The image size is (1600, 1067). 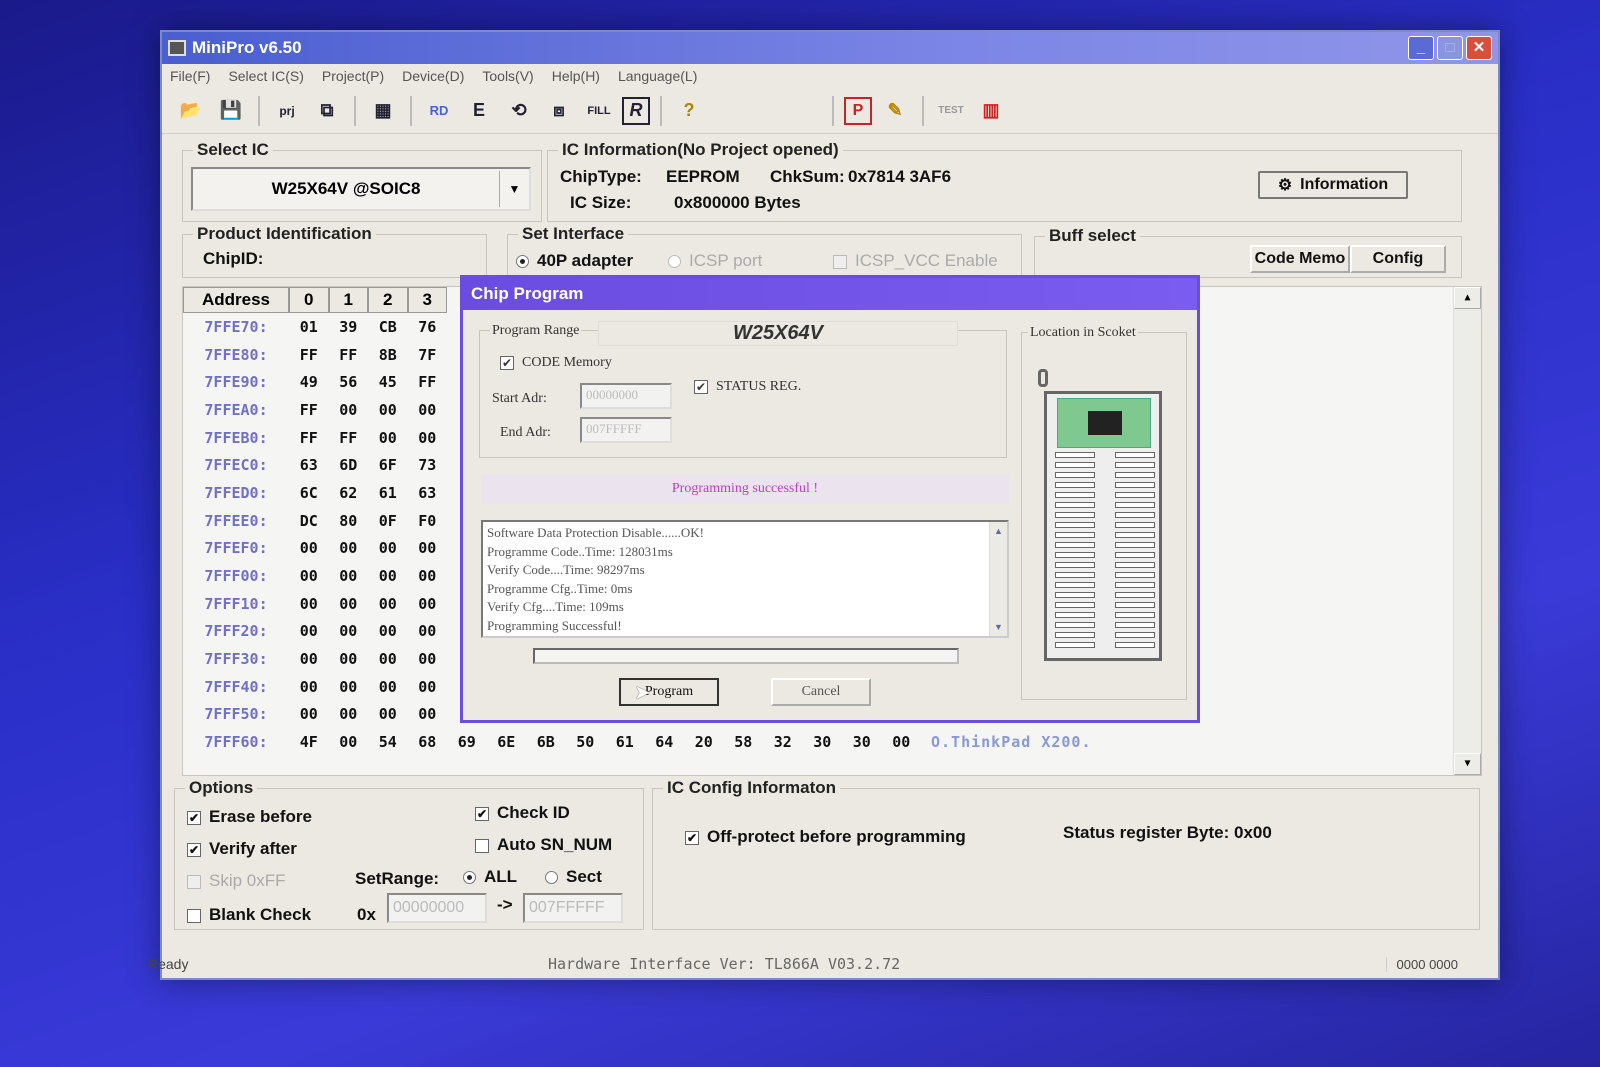 I want to click on hex-cell: 58, so click(x=744, y=742).